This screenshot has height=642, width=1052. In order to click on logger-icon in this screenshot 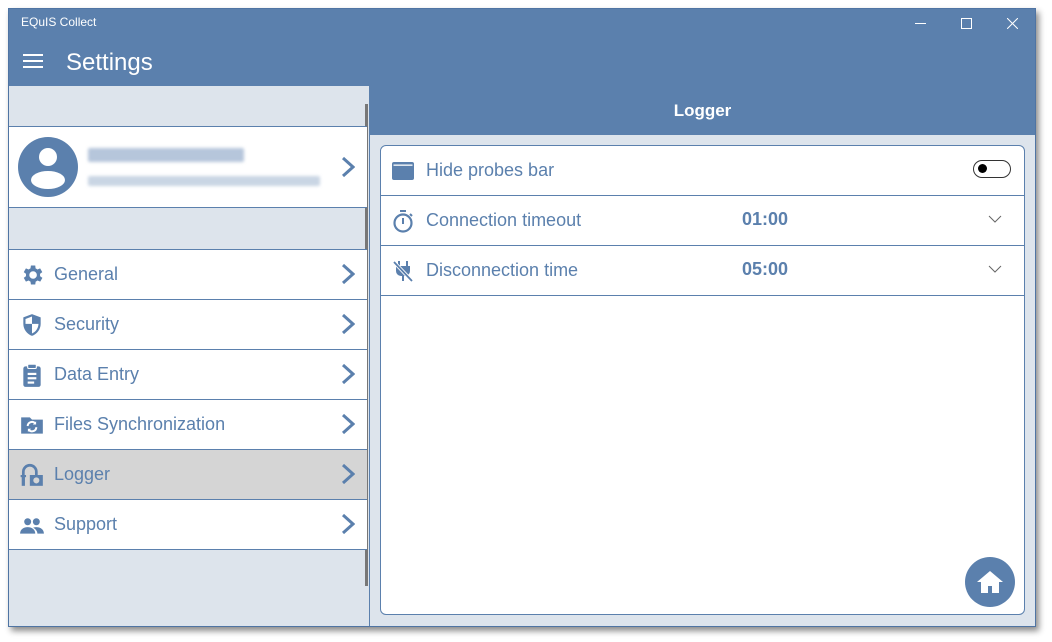, I will do `click(31, 474)`.